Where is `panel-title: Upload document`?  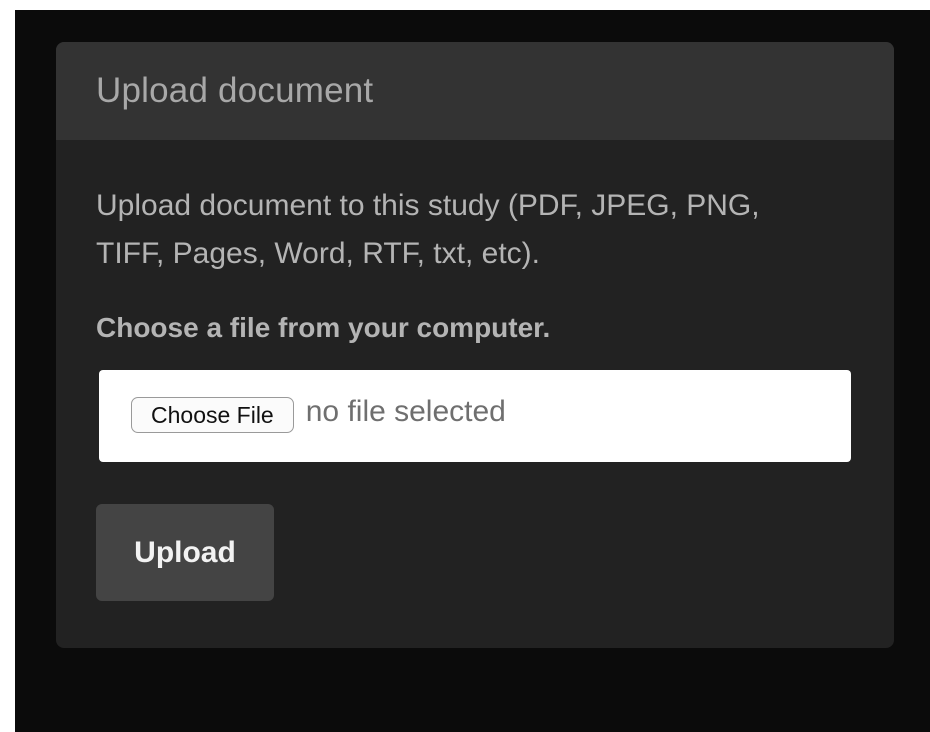
panel-title: Upload document is located at coordinates (235, 90).